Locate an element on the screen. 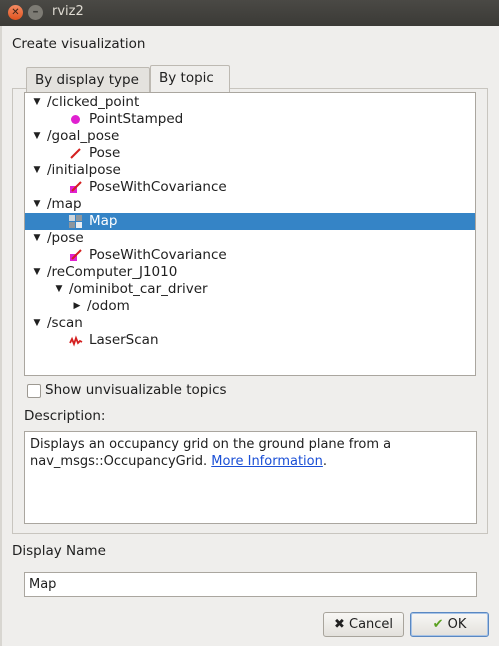 Image resolution: width=499 pixels, height=646 pixels. tab-by-topic: By topic is located at coordinates (190, 79).